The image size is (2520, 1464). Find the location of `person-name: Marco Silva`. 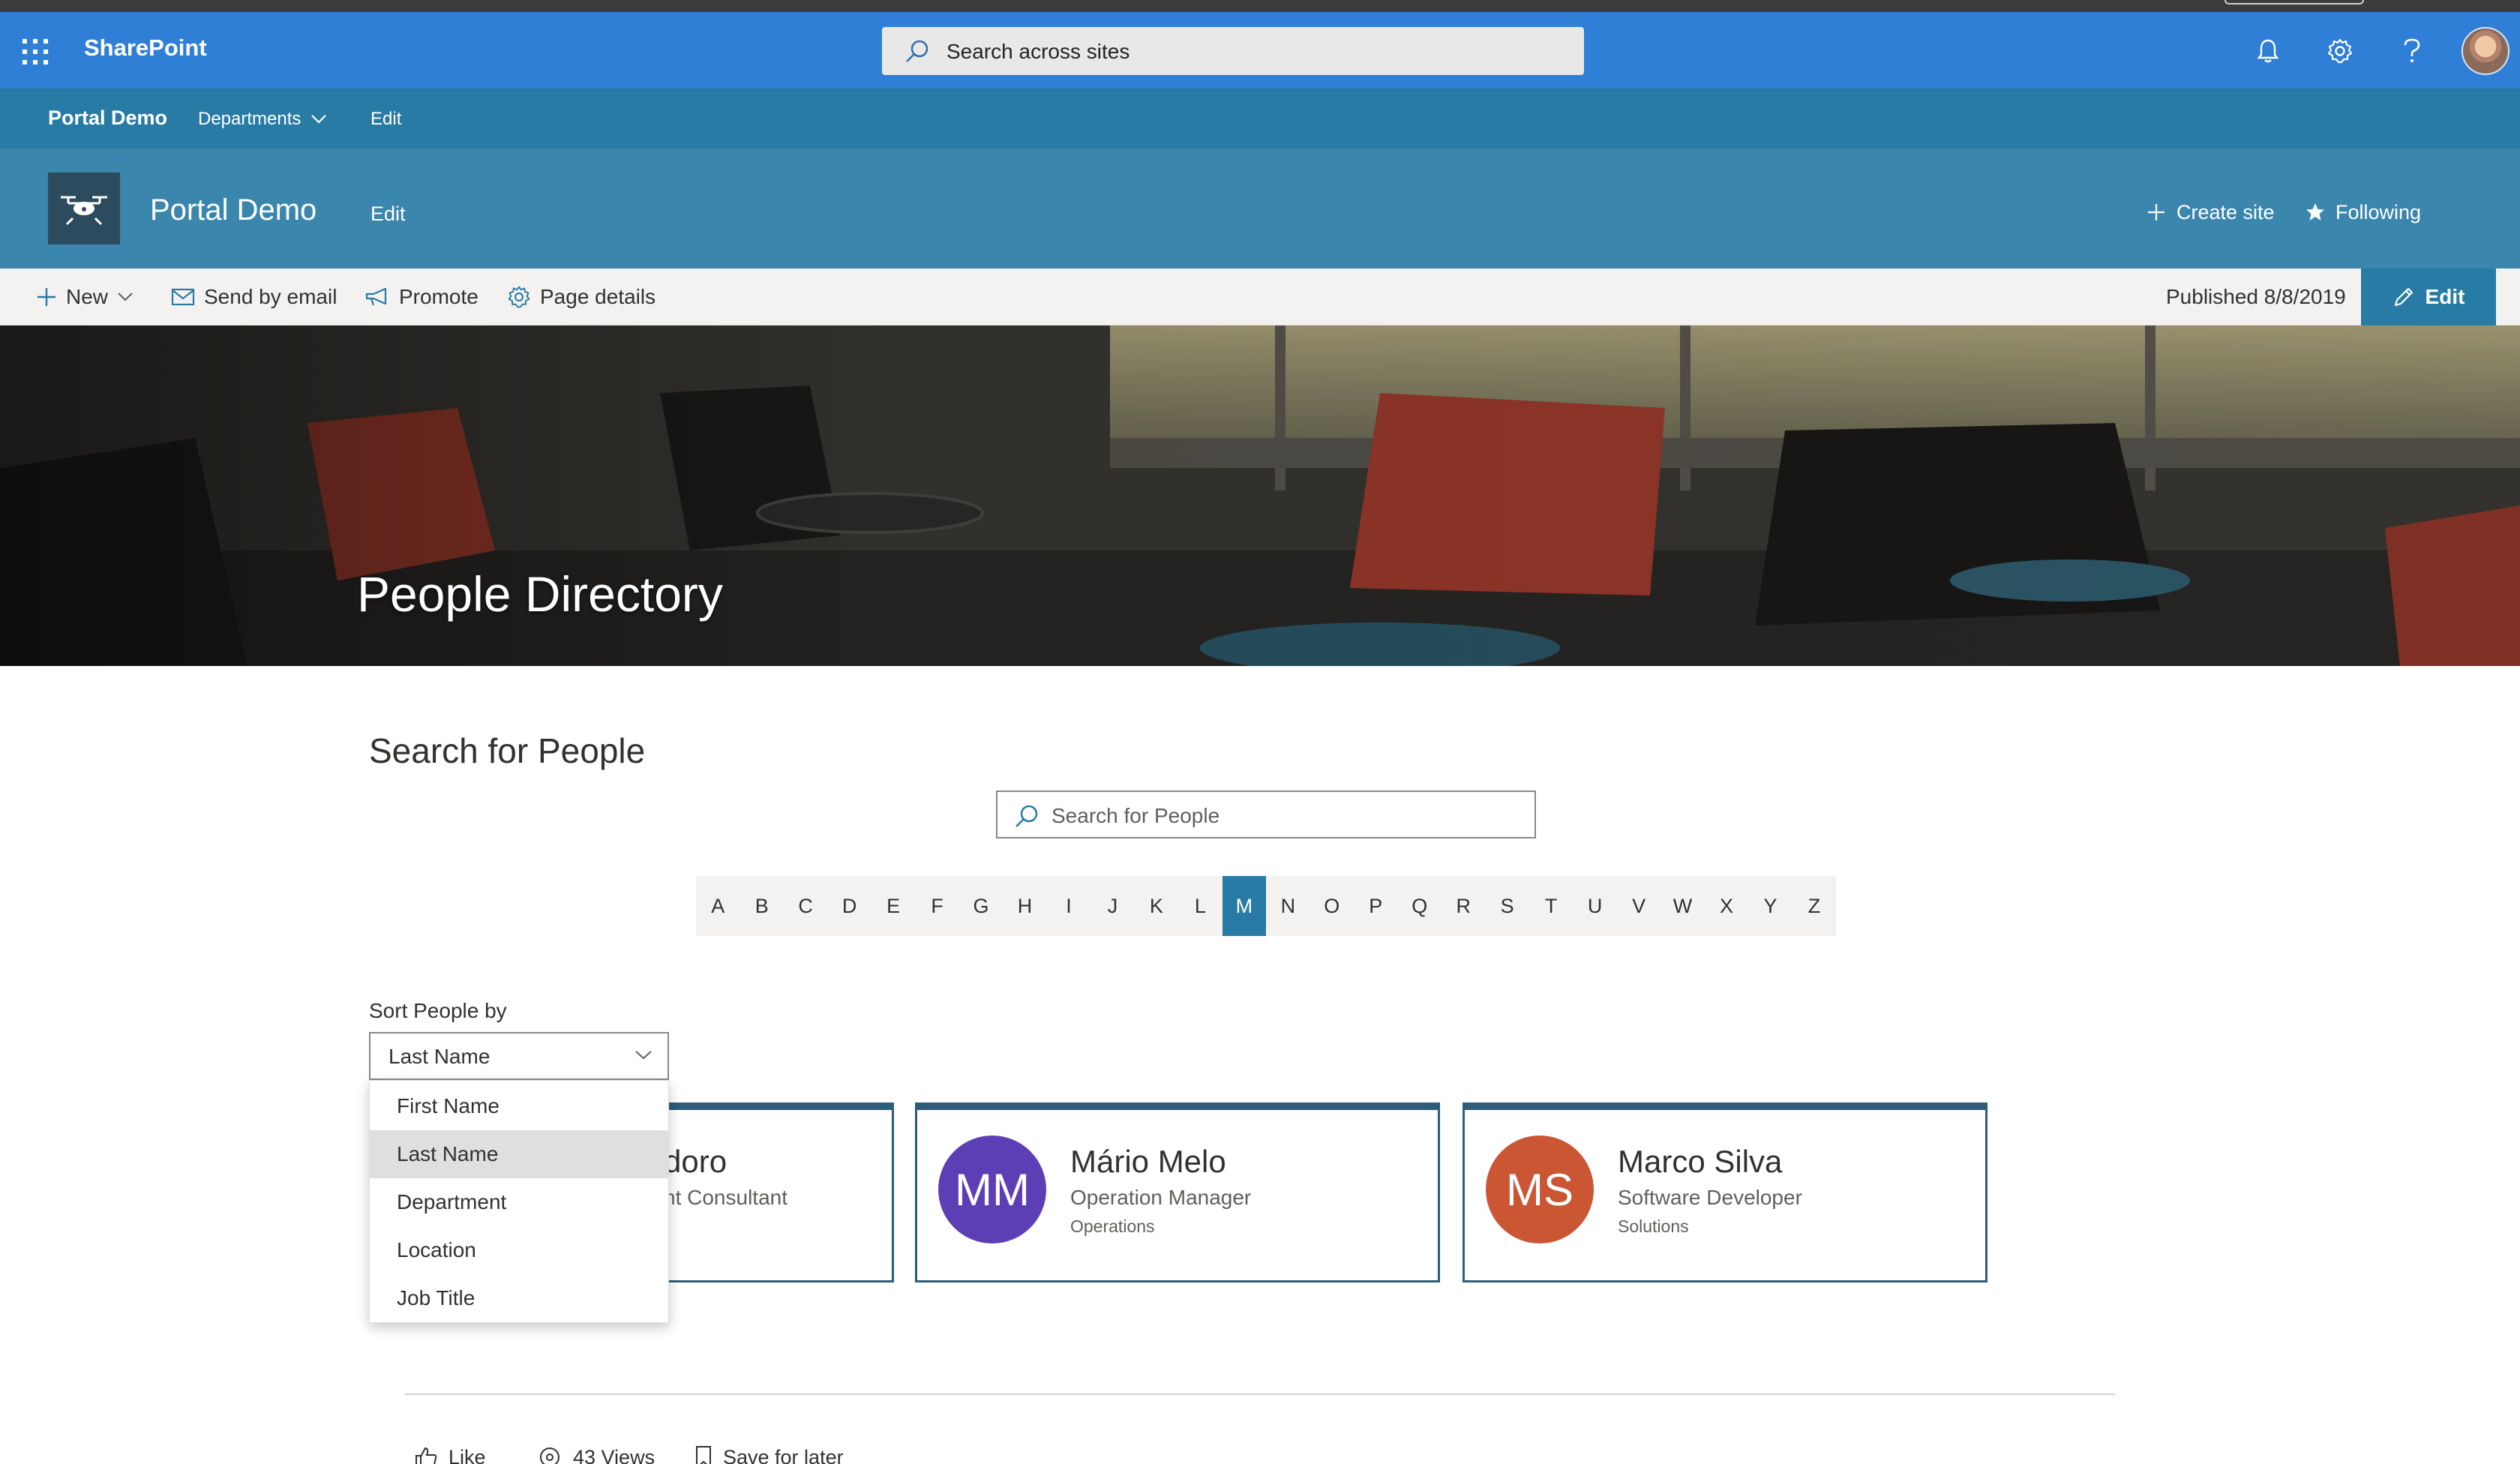

person-name: Marco Silva is located at coordinates (1700, 1161).